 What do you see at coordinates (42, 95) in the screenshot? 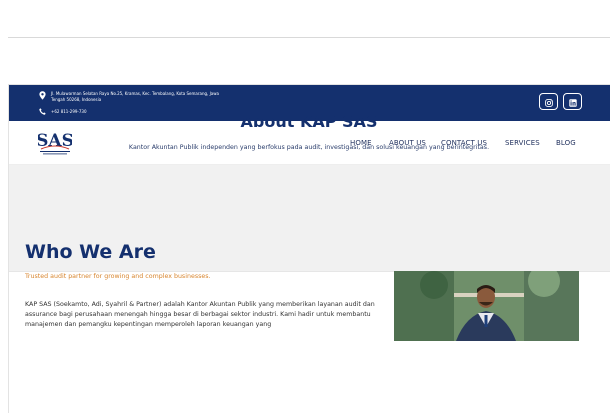
I see `location-pin-icon` at bounding box center [42, 95].